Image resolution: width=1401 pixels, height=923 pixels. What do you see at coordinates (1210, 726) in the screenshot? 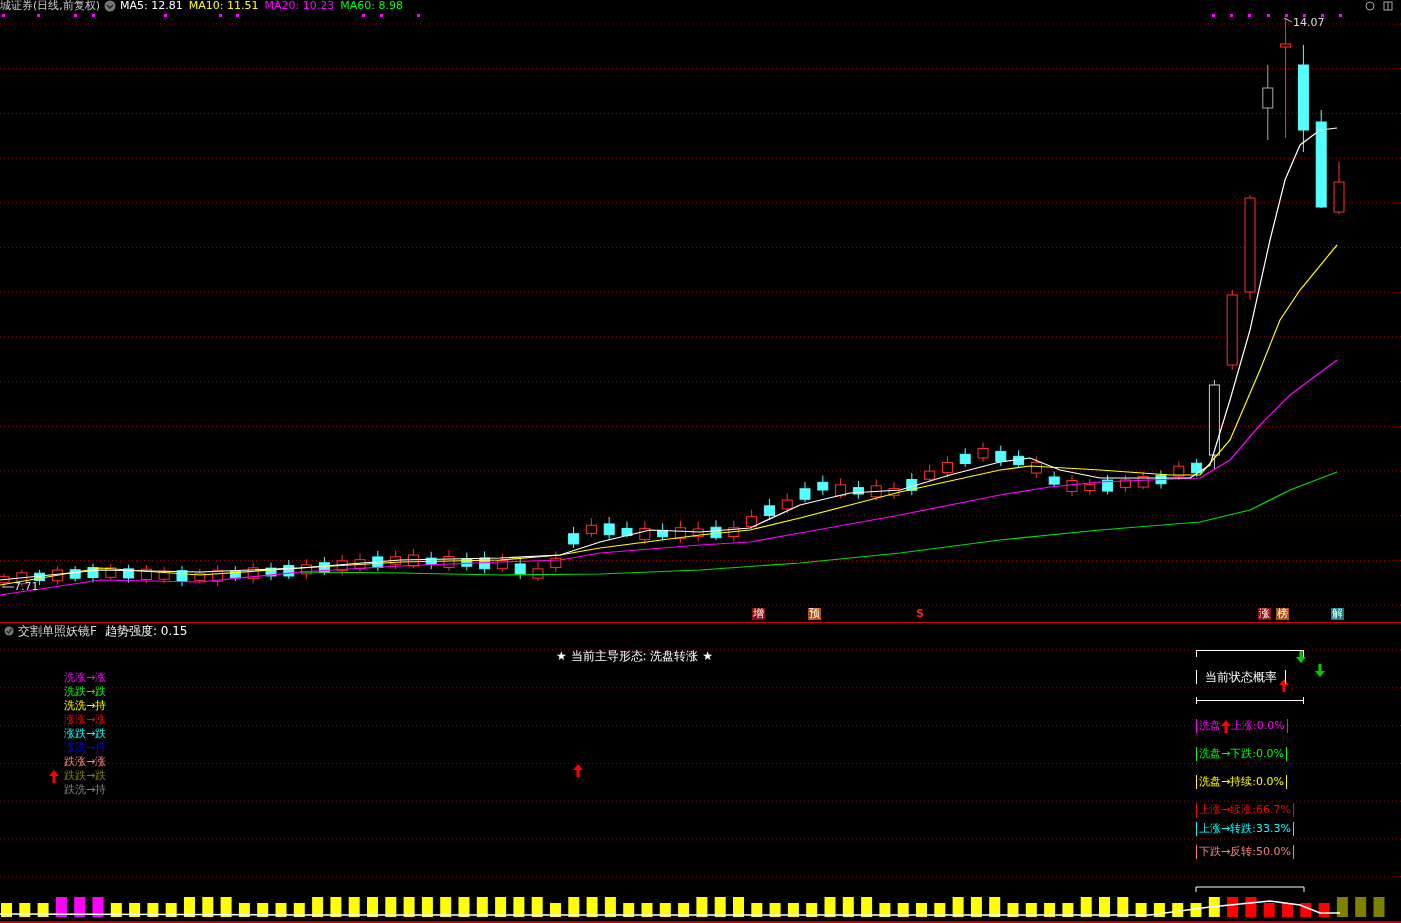
I see `row-label: 洗盘` at bounding box center [1210, 726].